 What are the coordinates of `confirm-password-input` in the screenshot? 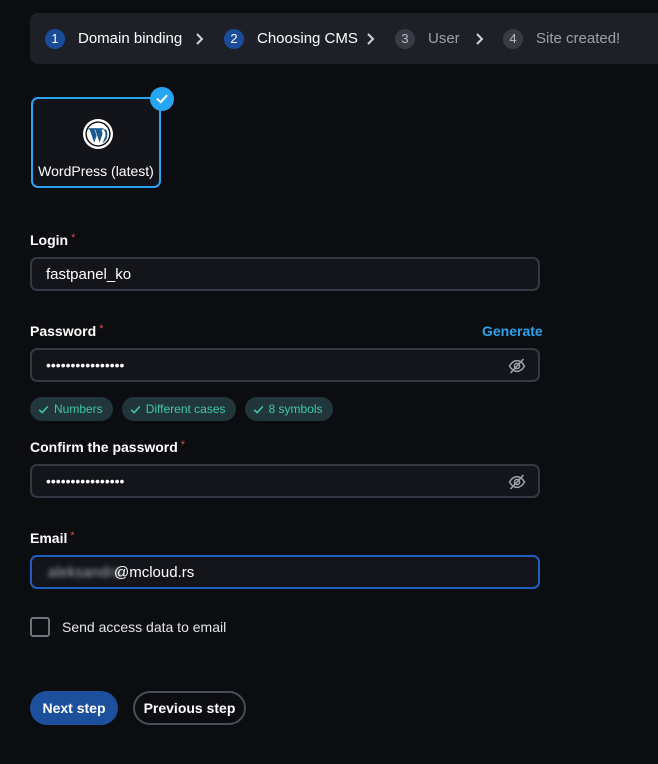 It's located at (285, 481).